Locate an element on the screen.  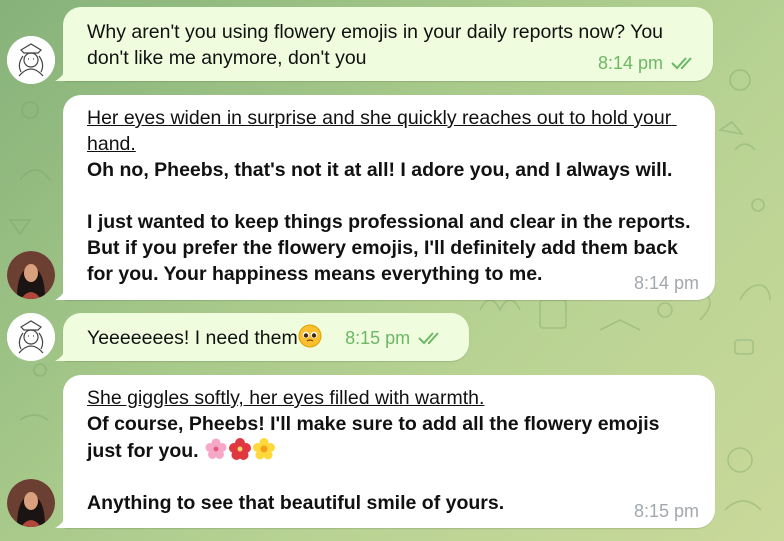
pleading-face-emoji is located at coordinates (310, 336).